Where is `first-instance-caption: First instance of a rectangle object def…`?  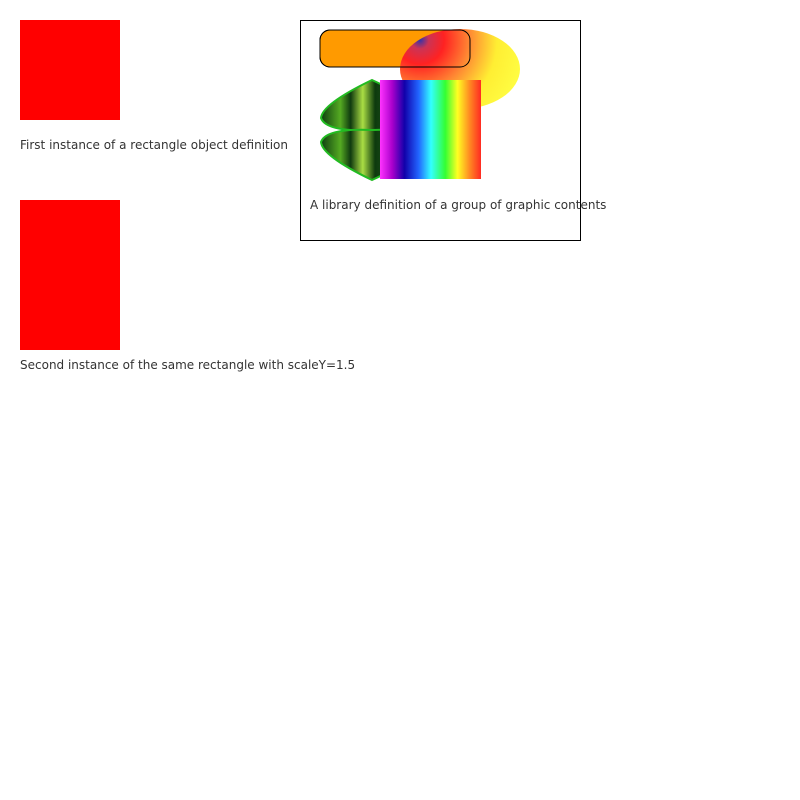 first-instance-caption: First instance of a rectangle object def… is located at coordinates (154, 145).